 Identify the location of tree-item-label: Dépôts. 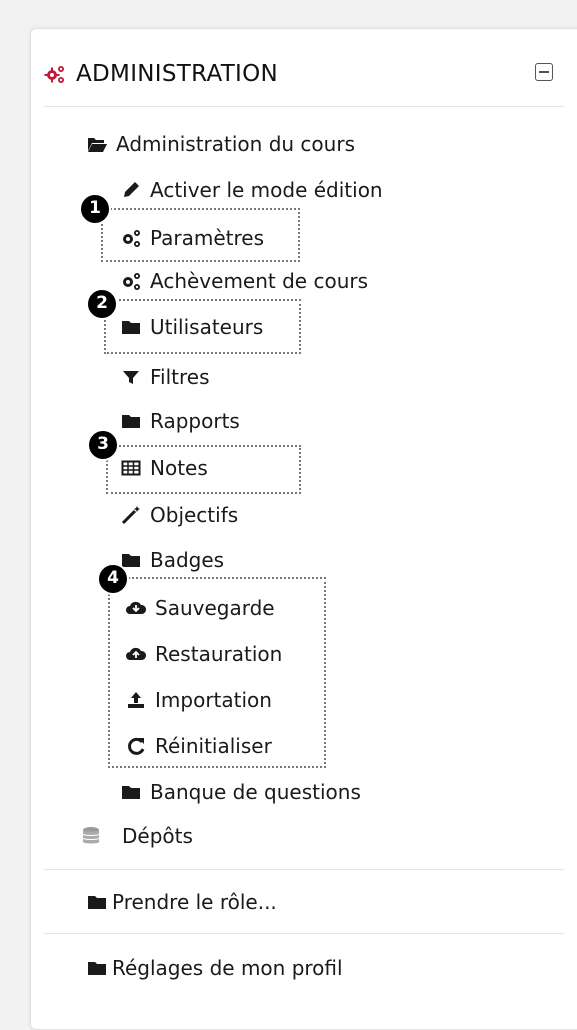
(157, 836).